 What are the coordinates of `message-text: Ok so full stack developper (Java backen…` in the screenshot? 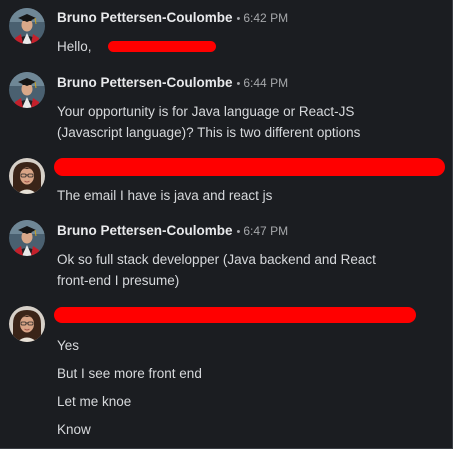 It's located at (216, 270).